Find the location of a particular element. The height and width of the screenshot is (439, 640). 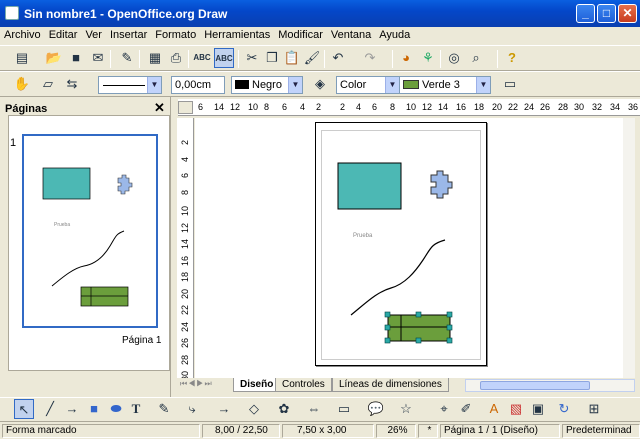

text-tool-icon: T is located at coordinates (136, 409).